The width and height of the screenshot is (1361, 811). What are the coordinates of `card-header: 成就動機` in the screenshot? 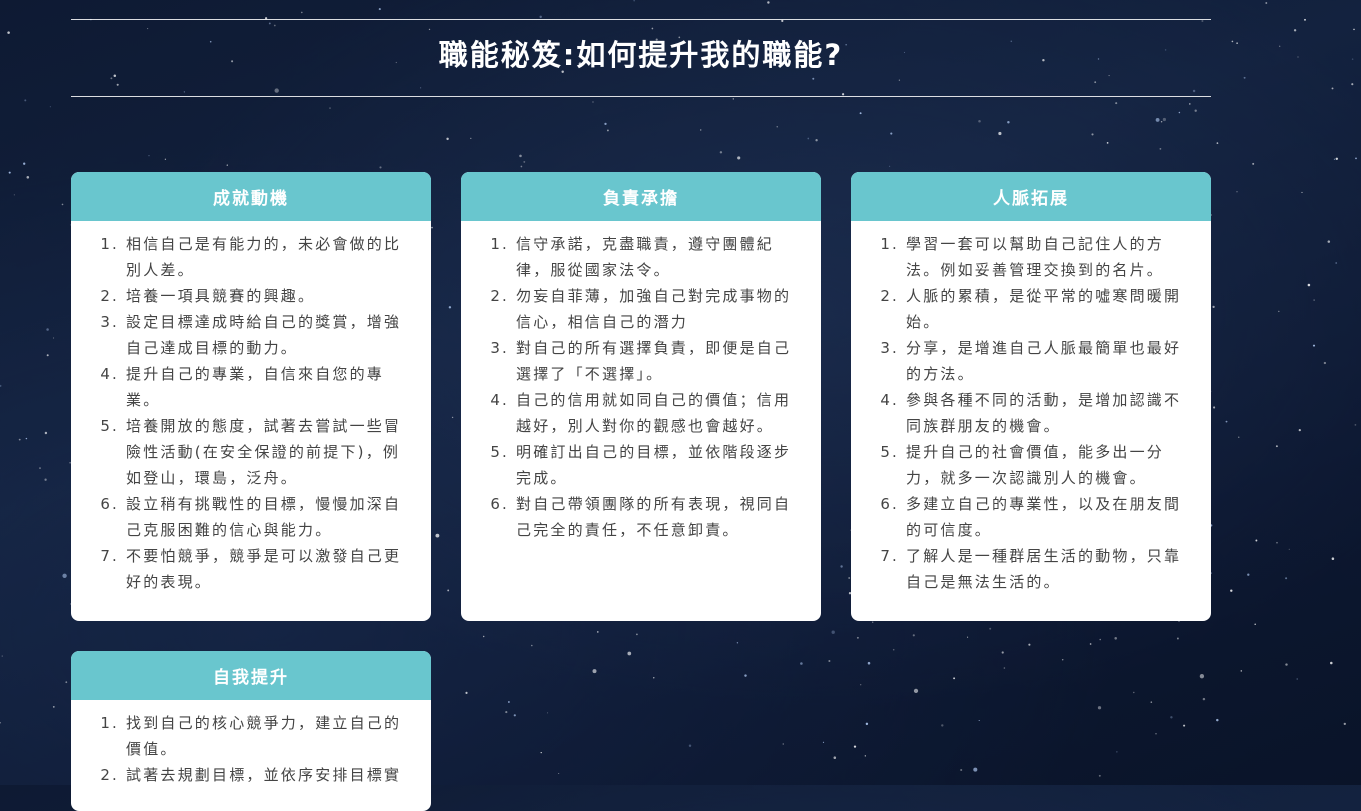 It's located at (251, 196).